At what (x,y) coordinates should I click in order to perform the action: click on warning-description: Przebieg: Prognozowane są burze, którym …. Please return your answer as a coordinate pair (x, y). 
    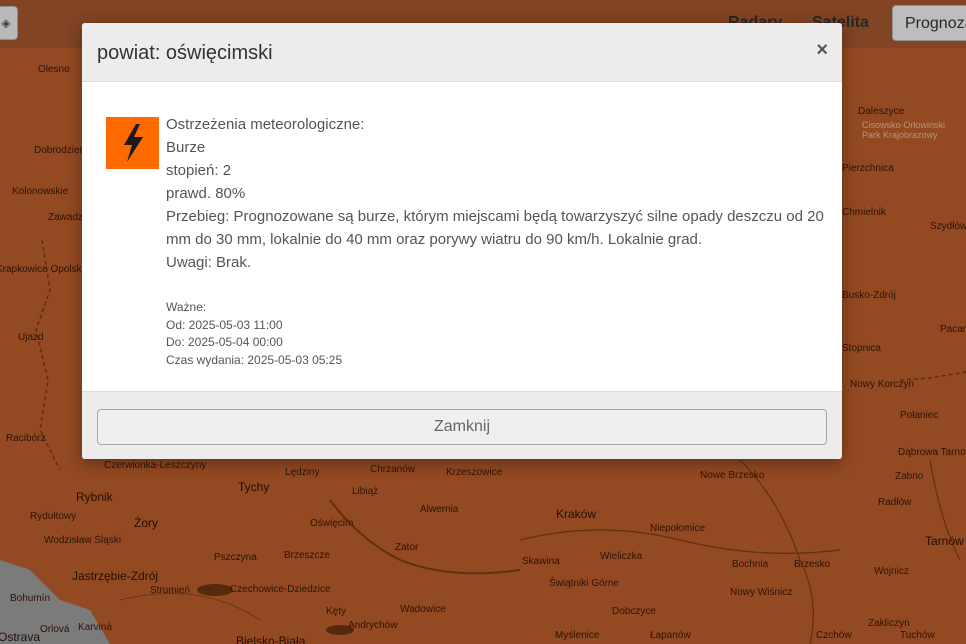
    Looking at the image, I should click on (495, 228).